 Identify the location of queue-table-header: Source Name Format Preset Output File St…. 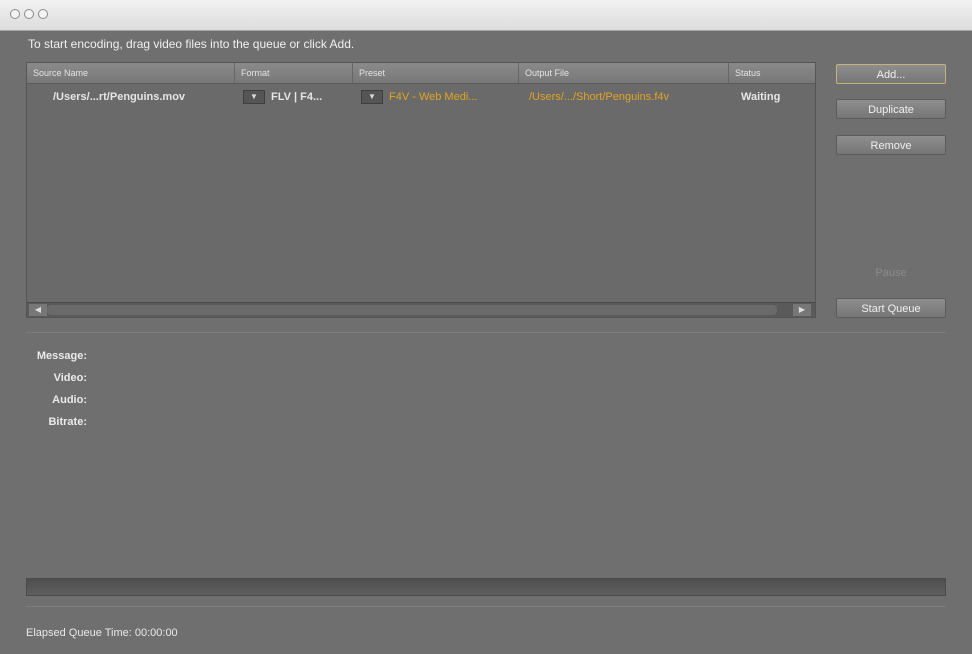
(421, 73).